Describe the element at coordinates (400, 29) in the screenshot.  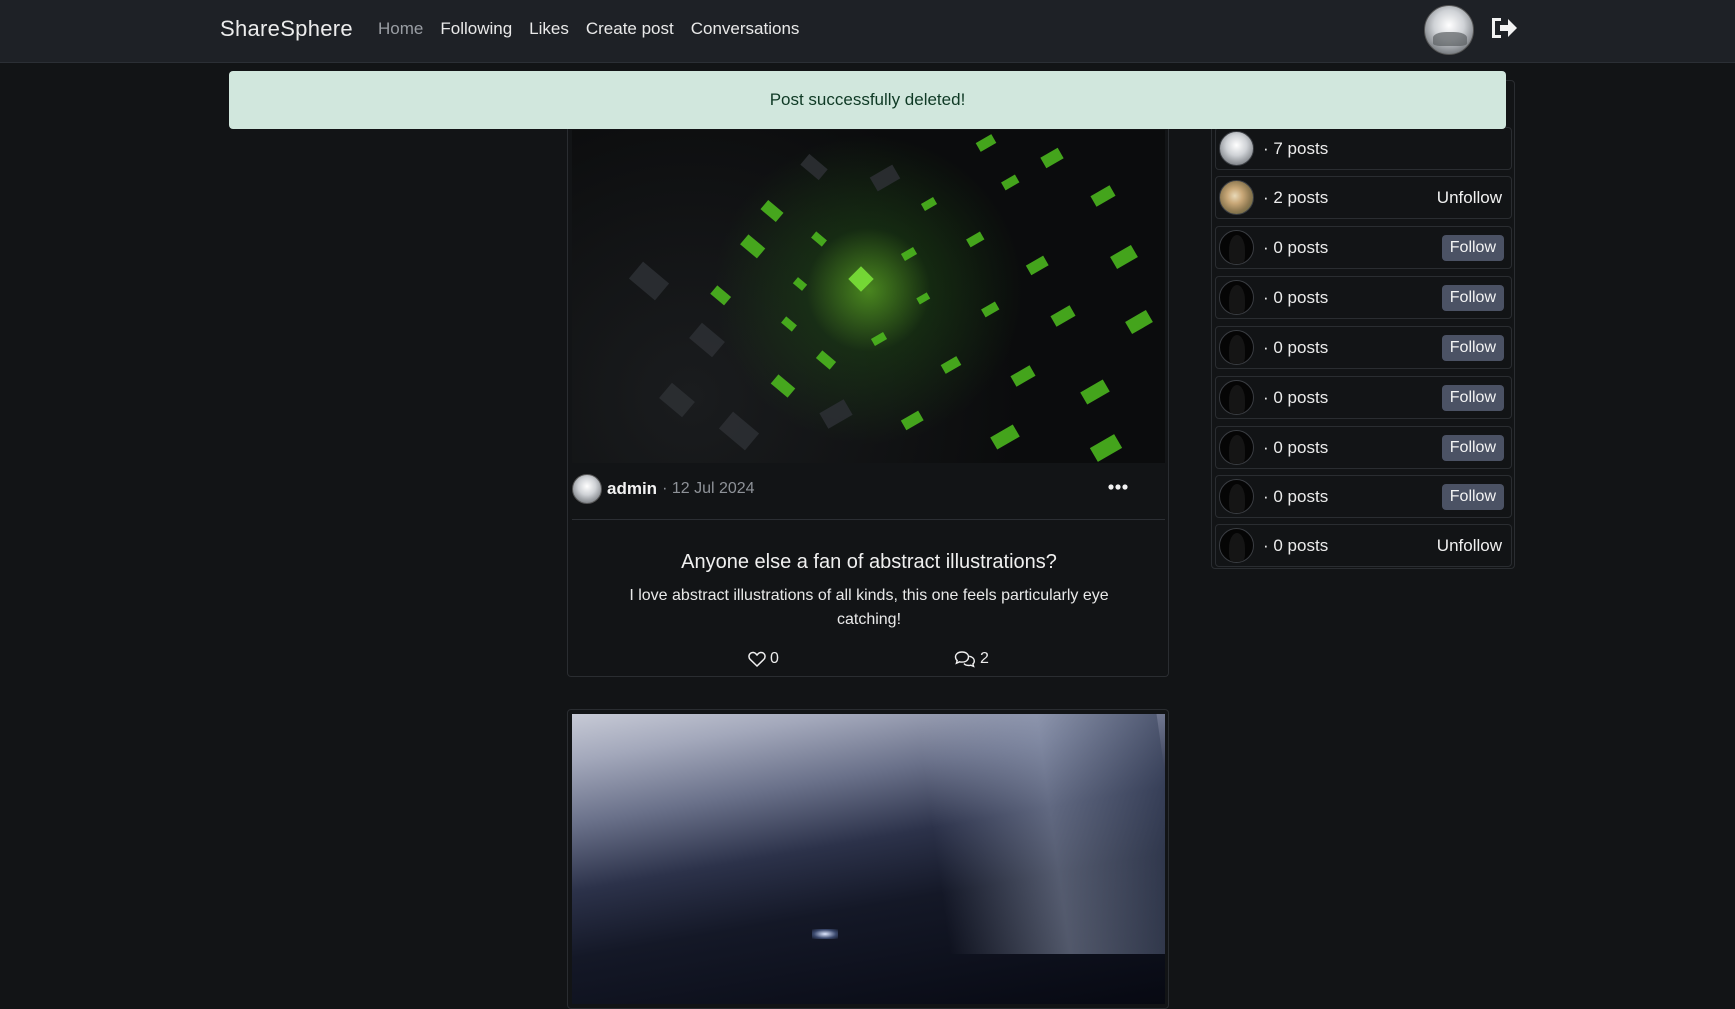
I see `nav-link-home: Home` at that location.